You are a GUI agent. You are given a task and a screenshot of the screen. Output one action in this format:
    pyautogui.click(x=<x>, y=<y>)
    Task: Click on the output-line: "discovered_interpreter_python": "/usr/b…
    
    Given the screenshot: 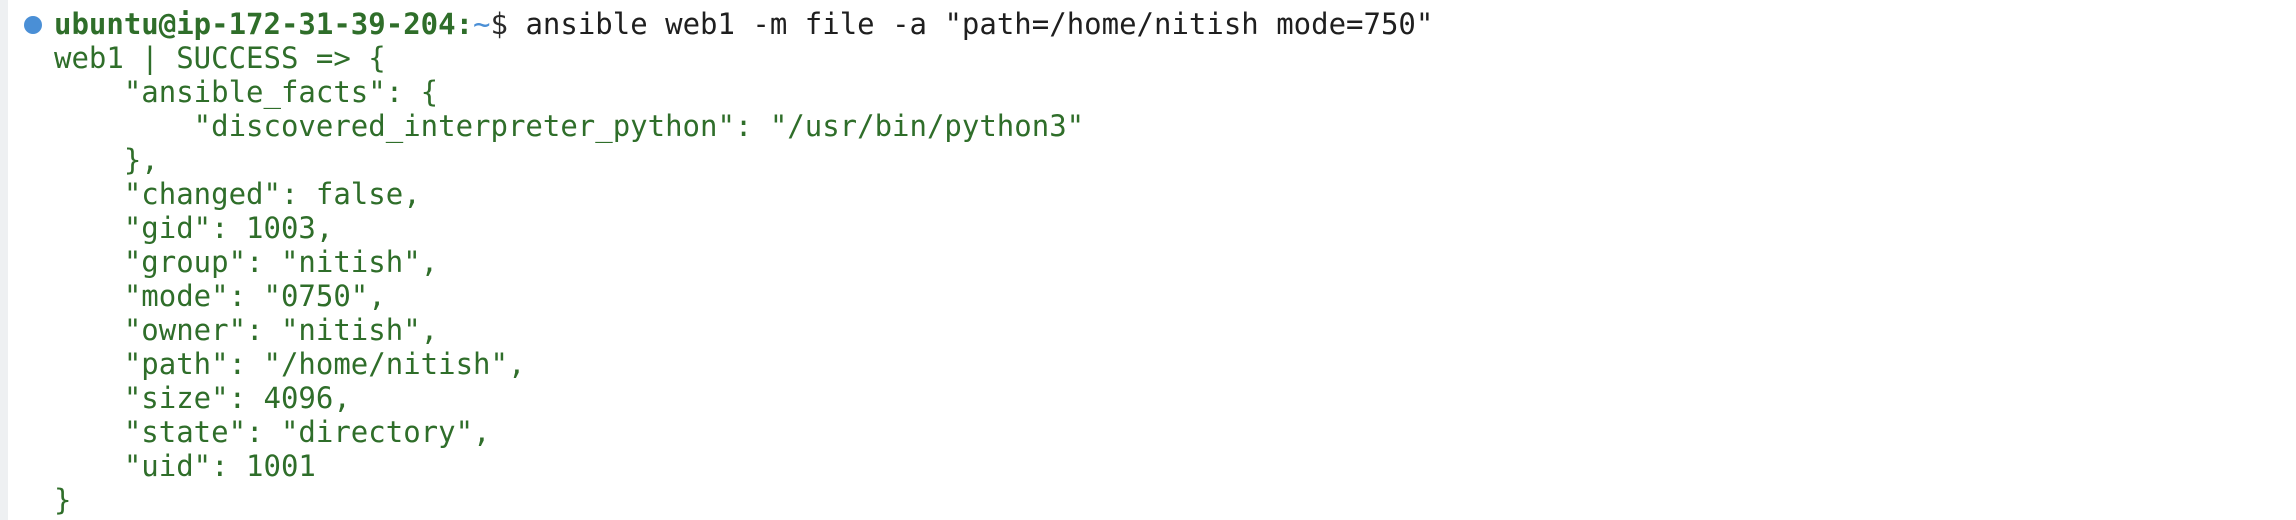 What is the action you would take?
    pyautogui.click(x=569, y=126)
    